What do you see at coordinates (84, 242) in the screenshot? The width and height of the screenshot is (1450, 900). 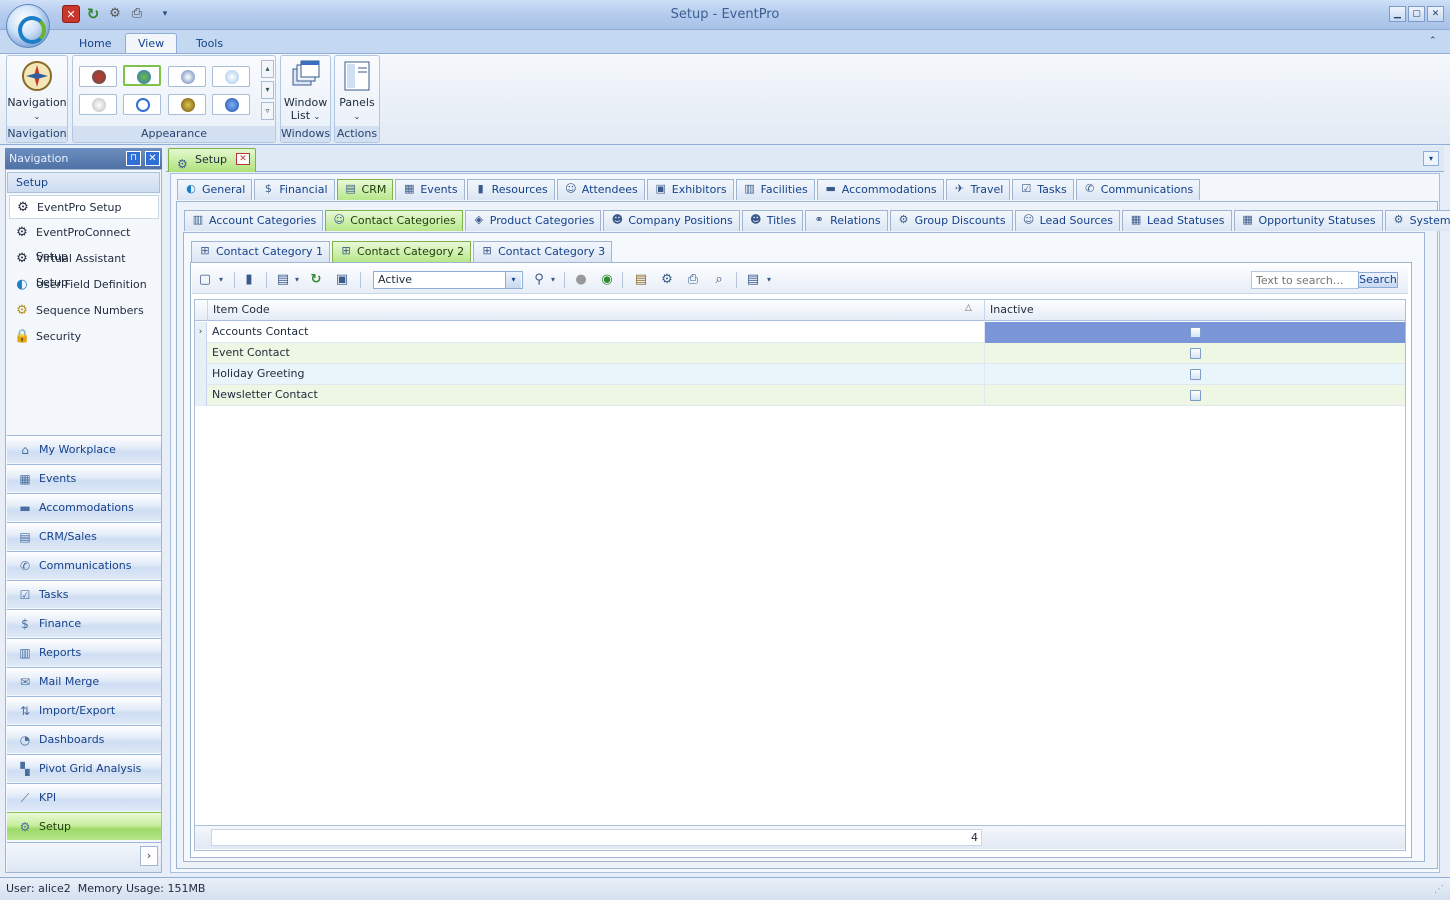 I see `nav-link-eventproconnect-setup: ⚙ EventProConnect Setup` at bounding box center [84, 242].